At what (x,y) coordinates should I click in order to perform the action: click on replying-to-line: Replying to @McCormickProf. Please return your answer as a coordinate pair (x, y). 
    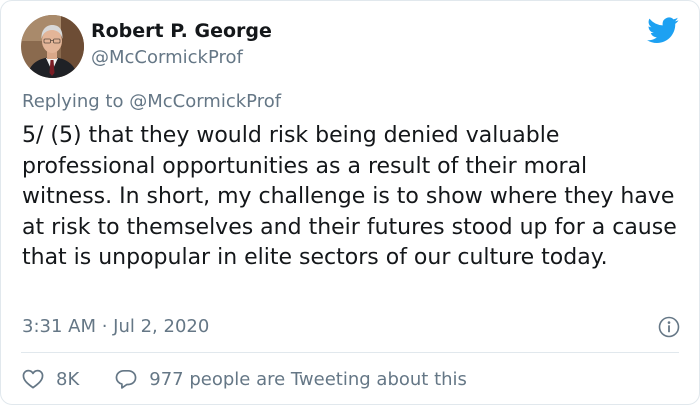
    Looking at the image, I should click on (151, 101).